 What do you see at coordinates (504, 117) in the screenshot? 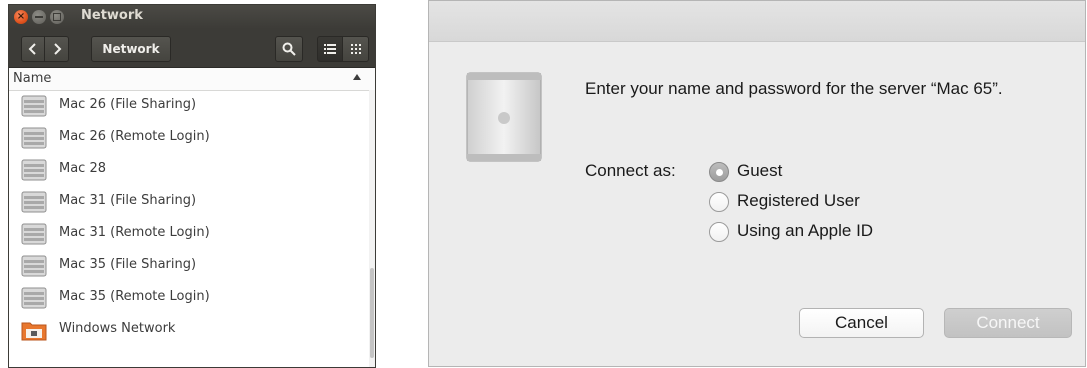
I see `mac-pro-icon` at bounding box center [504, 117].